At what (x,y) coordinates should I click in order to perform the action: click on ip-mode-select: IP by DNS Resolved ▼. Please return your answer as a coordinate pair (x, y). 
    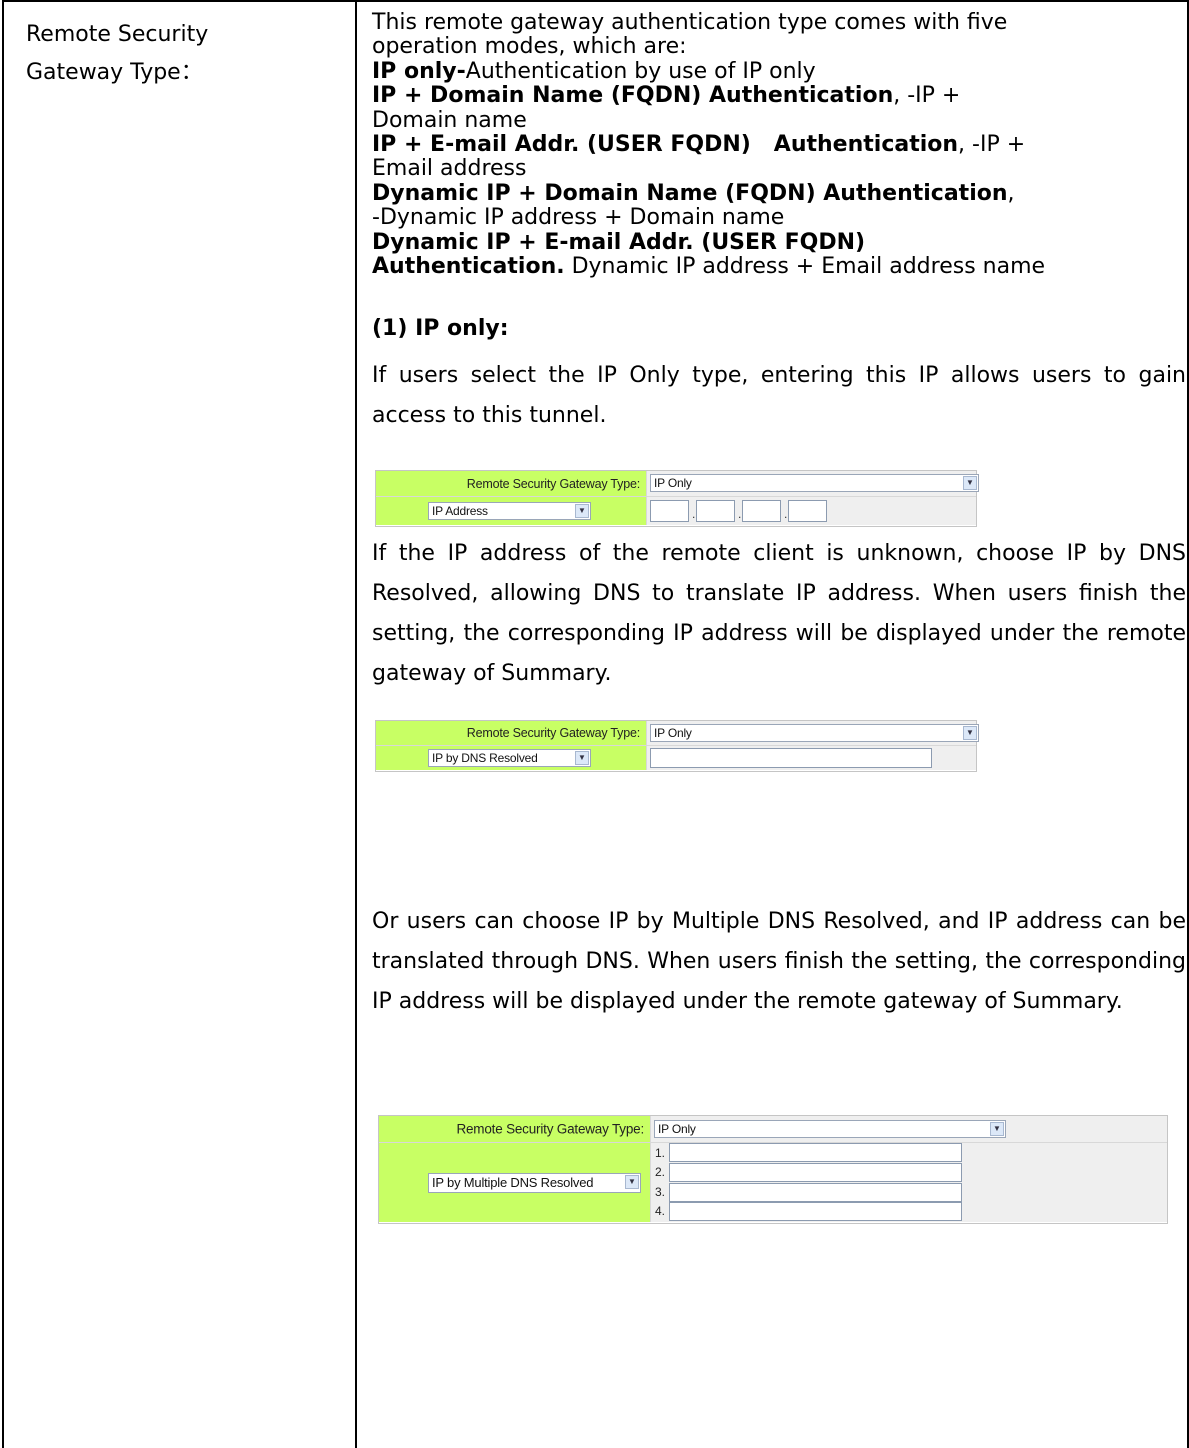
    Looking at the image, I should click on (509, 758).